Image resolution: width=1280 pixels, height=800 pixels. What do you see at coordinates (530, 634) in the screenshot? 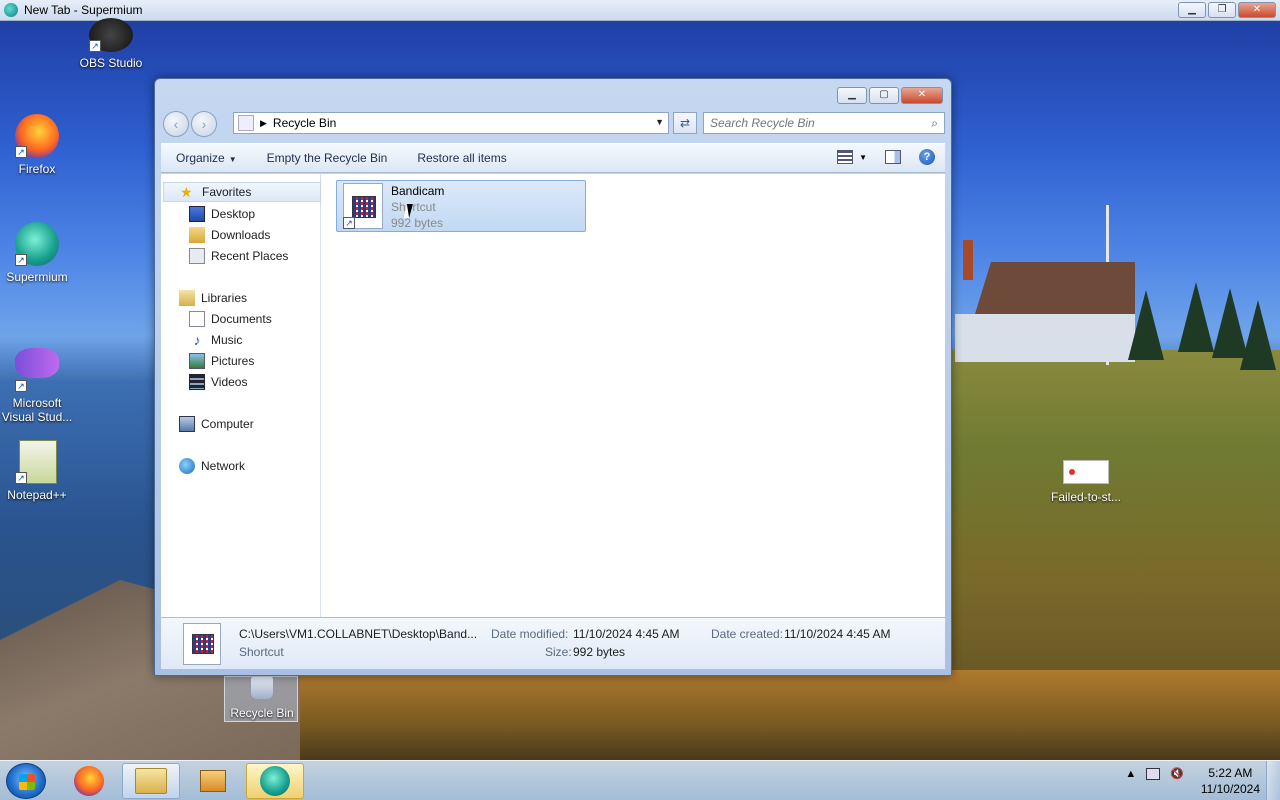
I see `date-modified-label: Date modified:` at bounding box center [530, 634].